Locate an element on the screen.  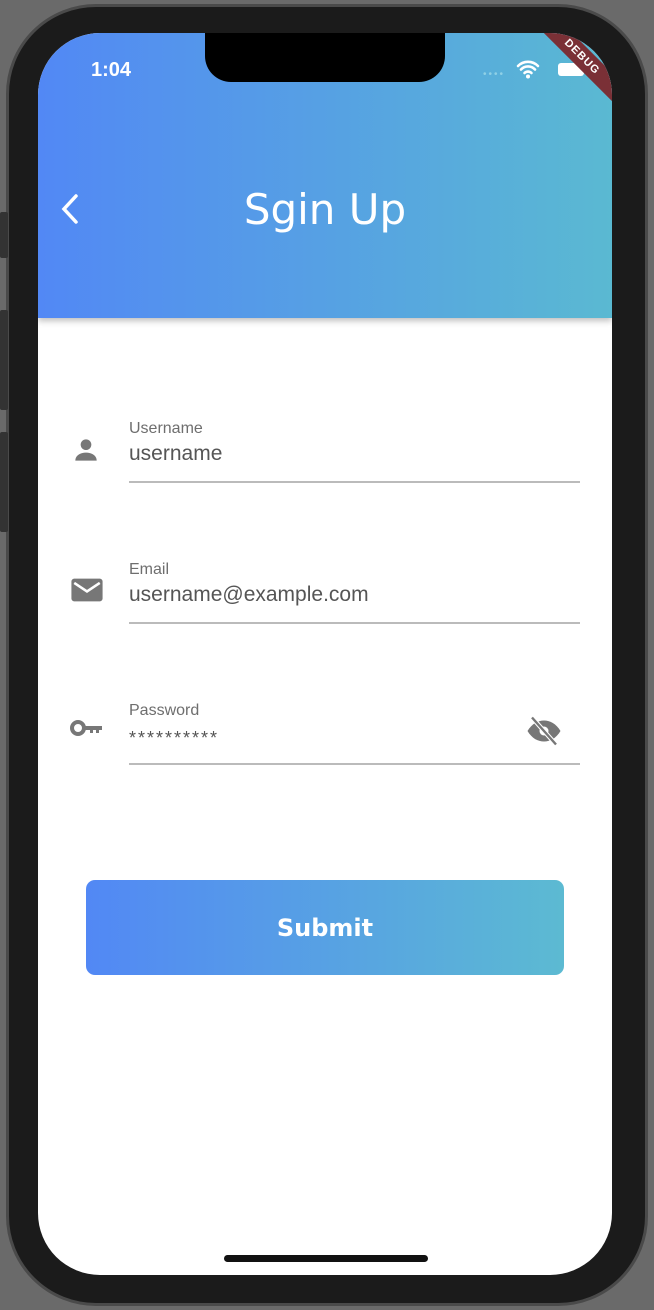
email-field: Email username@example.com is located at coordinates (325, 606).